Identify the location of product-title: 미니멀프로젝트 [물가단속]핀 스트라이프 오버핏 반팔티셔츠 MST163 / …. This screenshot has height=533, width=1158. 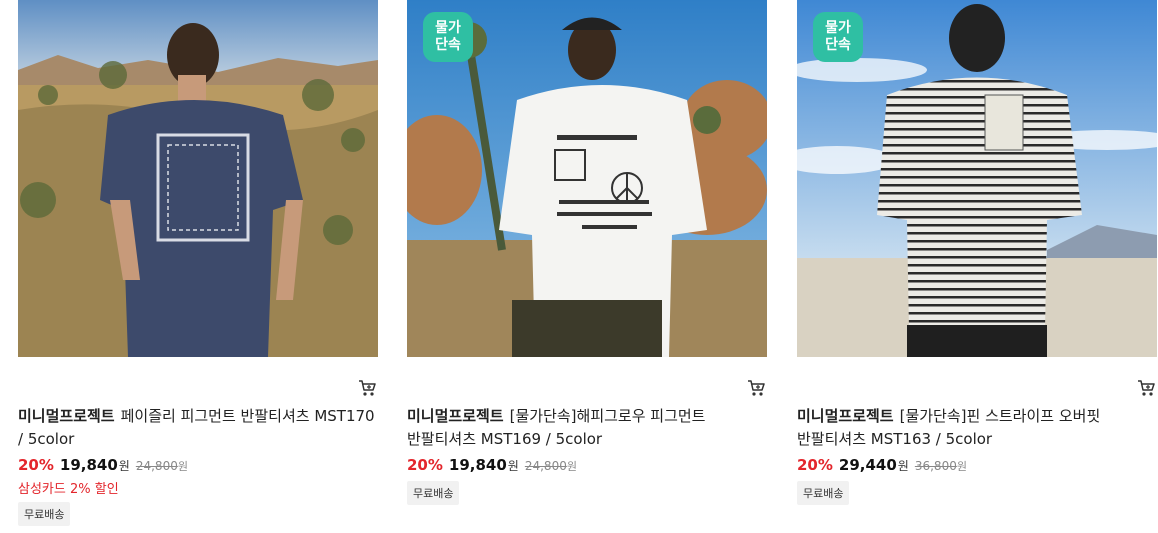
(977, 428).